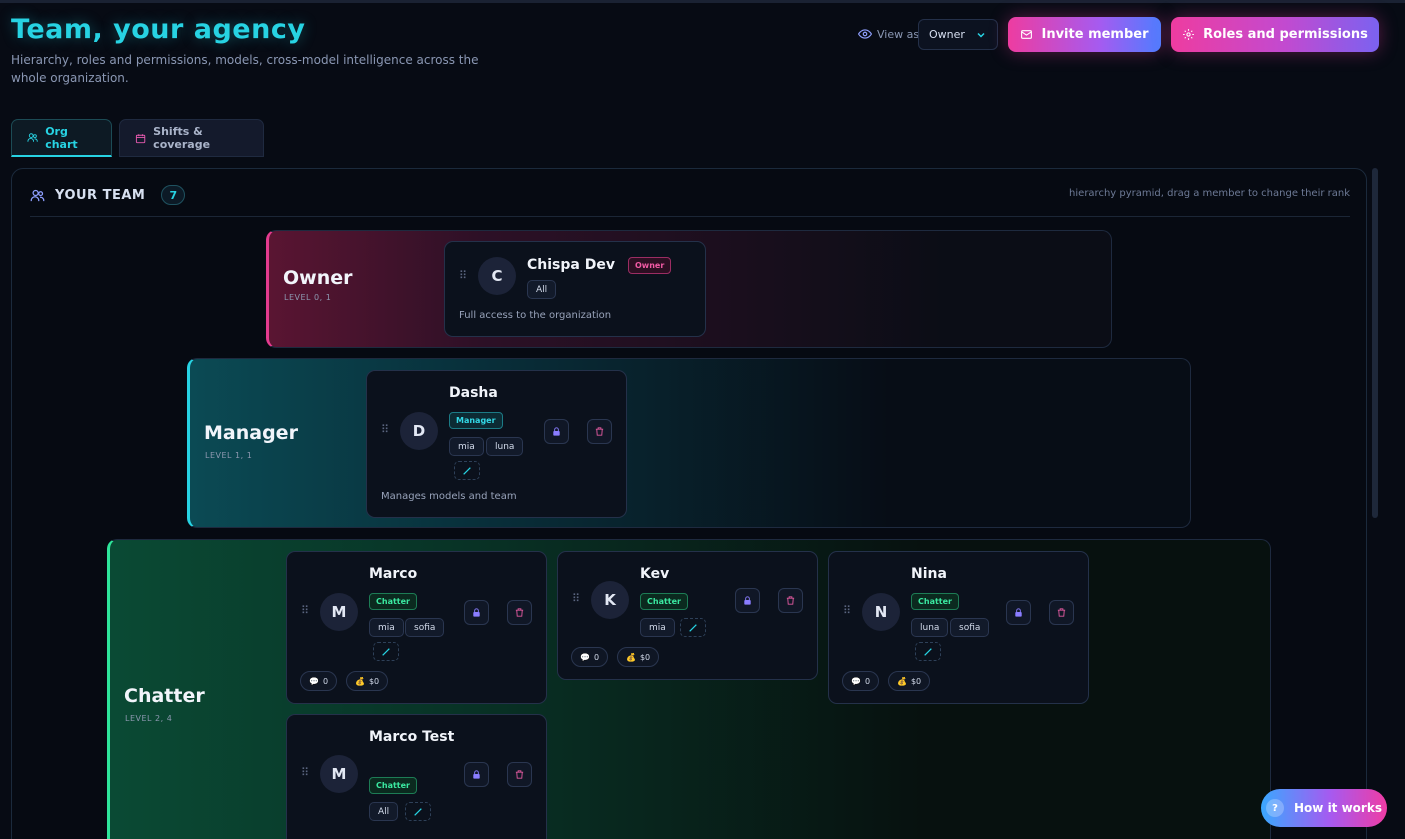 This screenshot has height=839, width=1405. What do you see at coordinates (140, 138) in the screenshot?
I see `calendar-icon` at bounding box center [140, 138].